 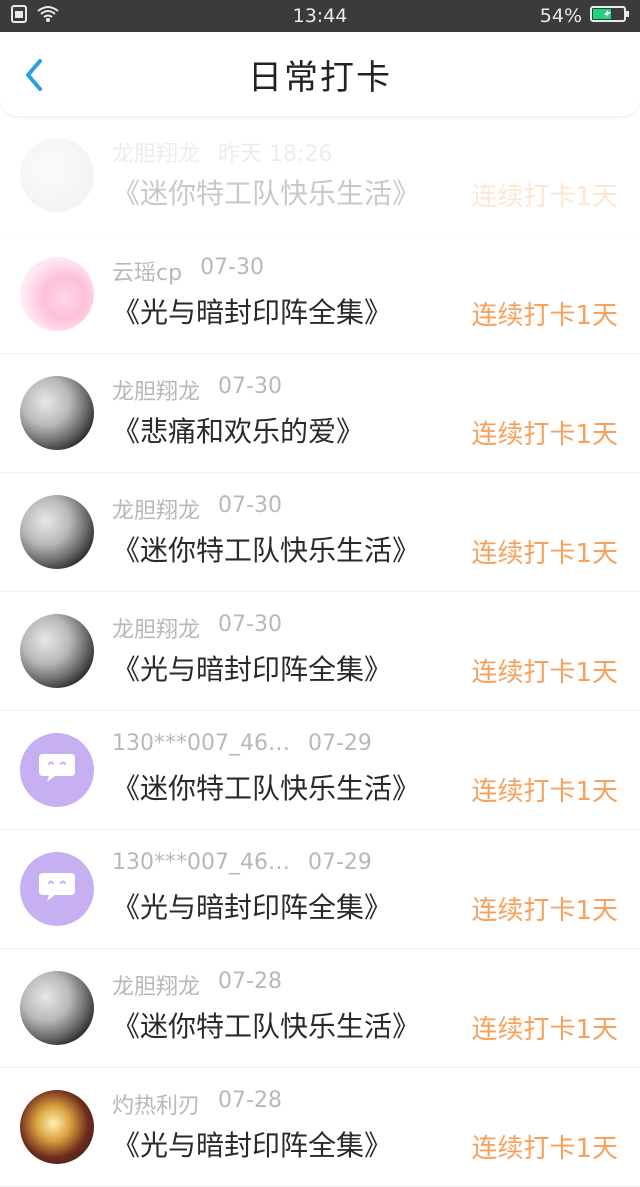 I want to click on battery-percent: 54%, so click(x=560, y=16).